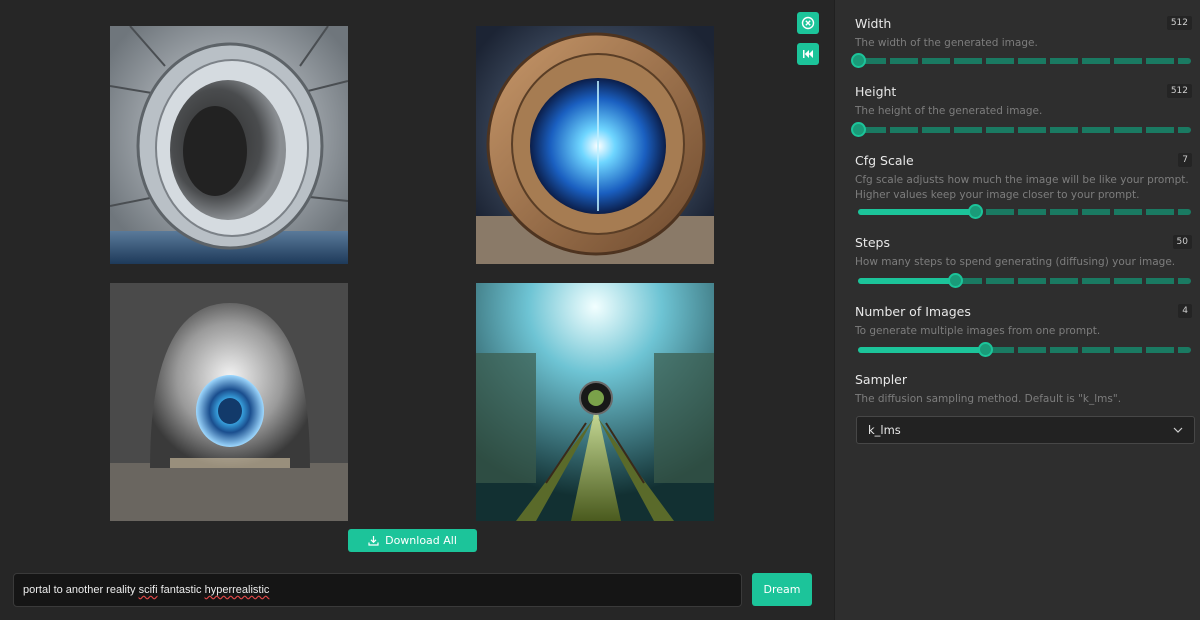 The image size is (1200, 620). I want to click on setting-height-description: The height of the generated image., so click(949, 111).